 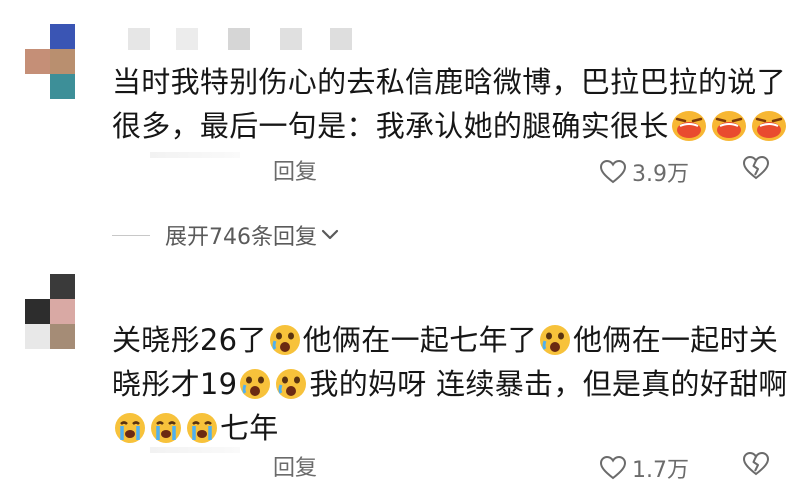 I want to click on comment-line-text: 很多，最后一句是：我承认她的腿确实很长, so click(x=390, y=126).